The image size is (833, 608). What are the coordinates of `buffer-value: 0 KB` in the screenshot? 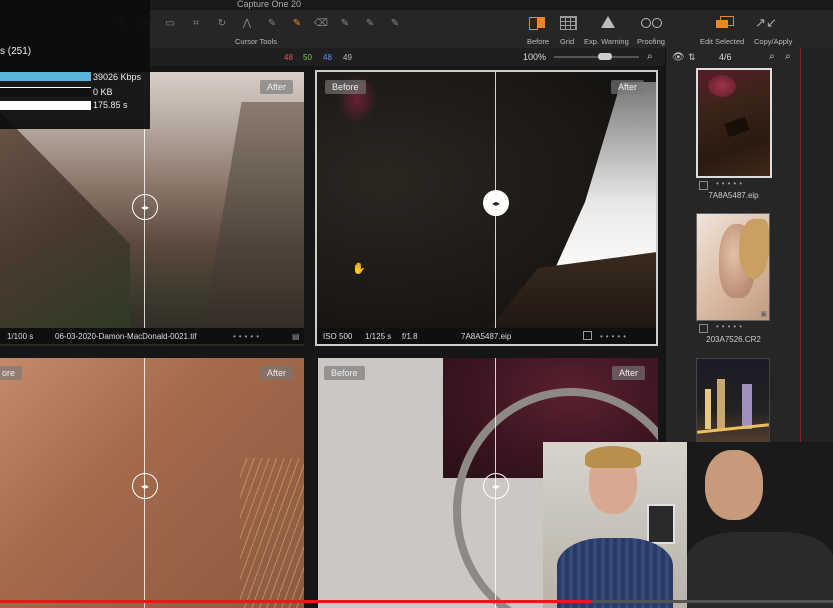 It's located at (103, 92).